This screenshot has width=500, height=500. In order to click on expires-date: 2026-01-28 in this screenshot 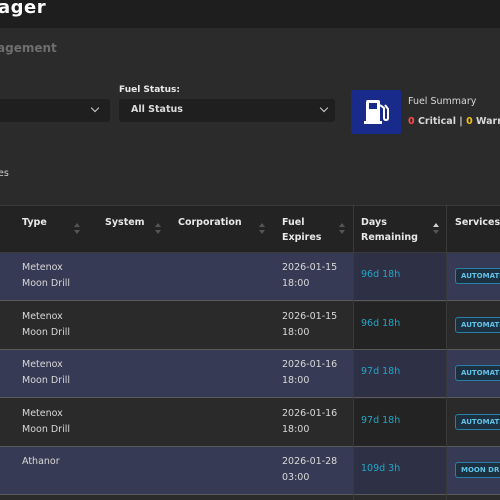, I will do `click(310, 461)`.